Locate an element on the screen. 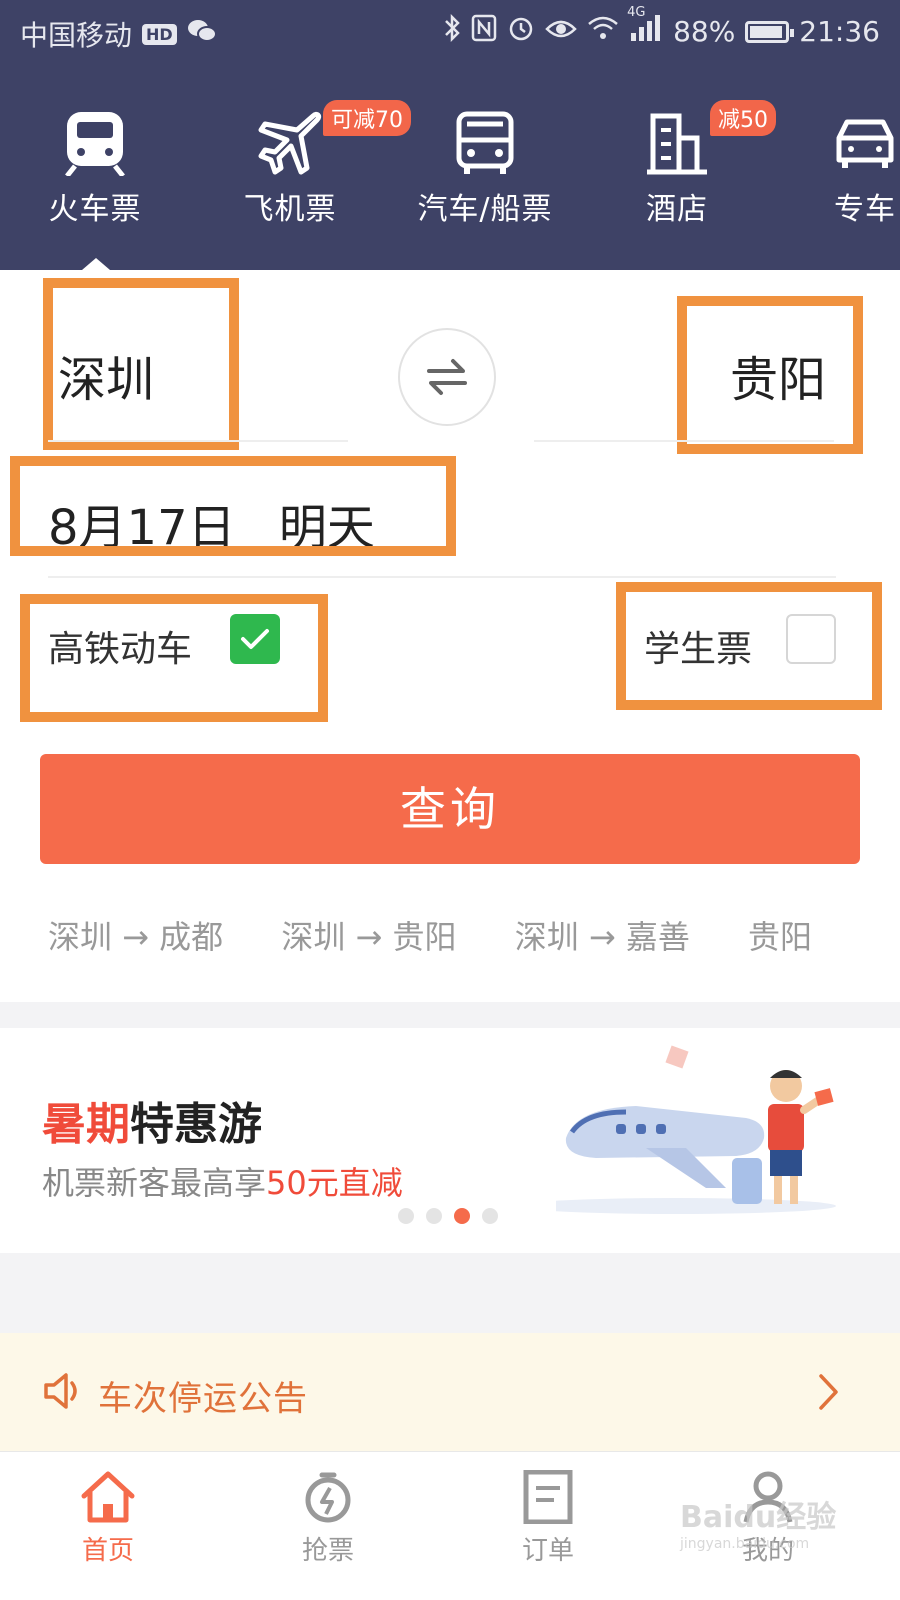  highlight-date is located at coordinates (233, 506).